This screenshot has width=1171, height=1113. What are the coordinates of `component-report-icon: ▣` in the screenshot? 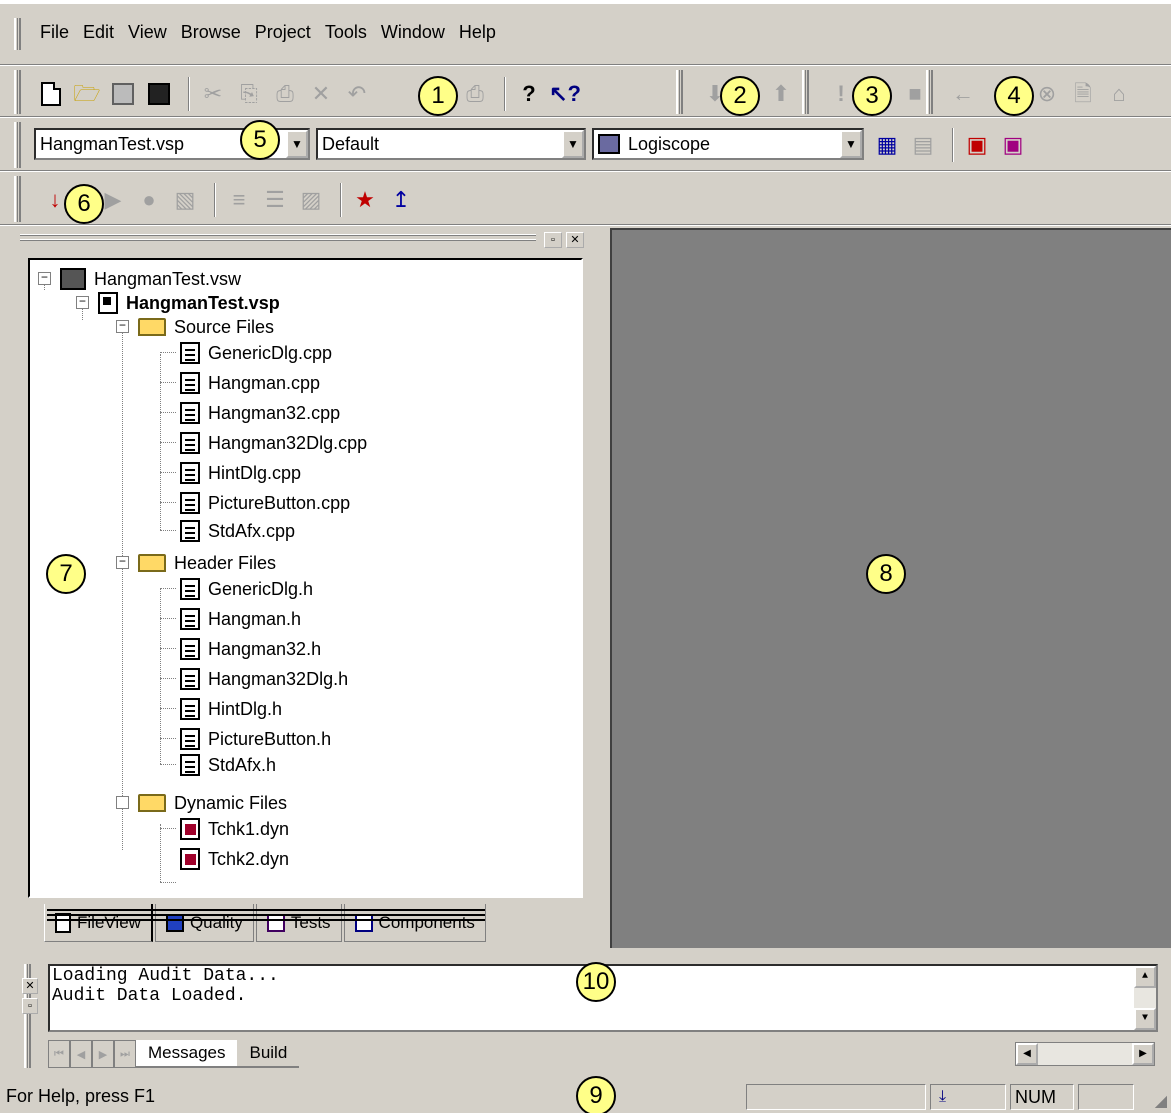 It's located at (1013, 145).